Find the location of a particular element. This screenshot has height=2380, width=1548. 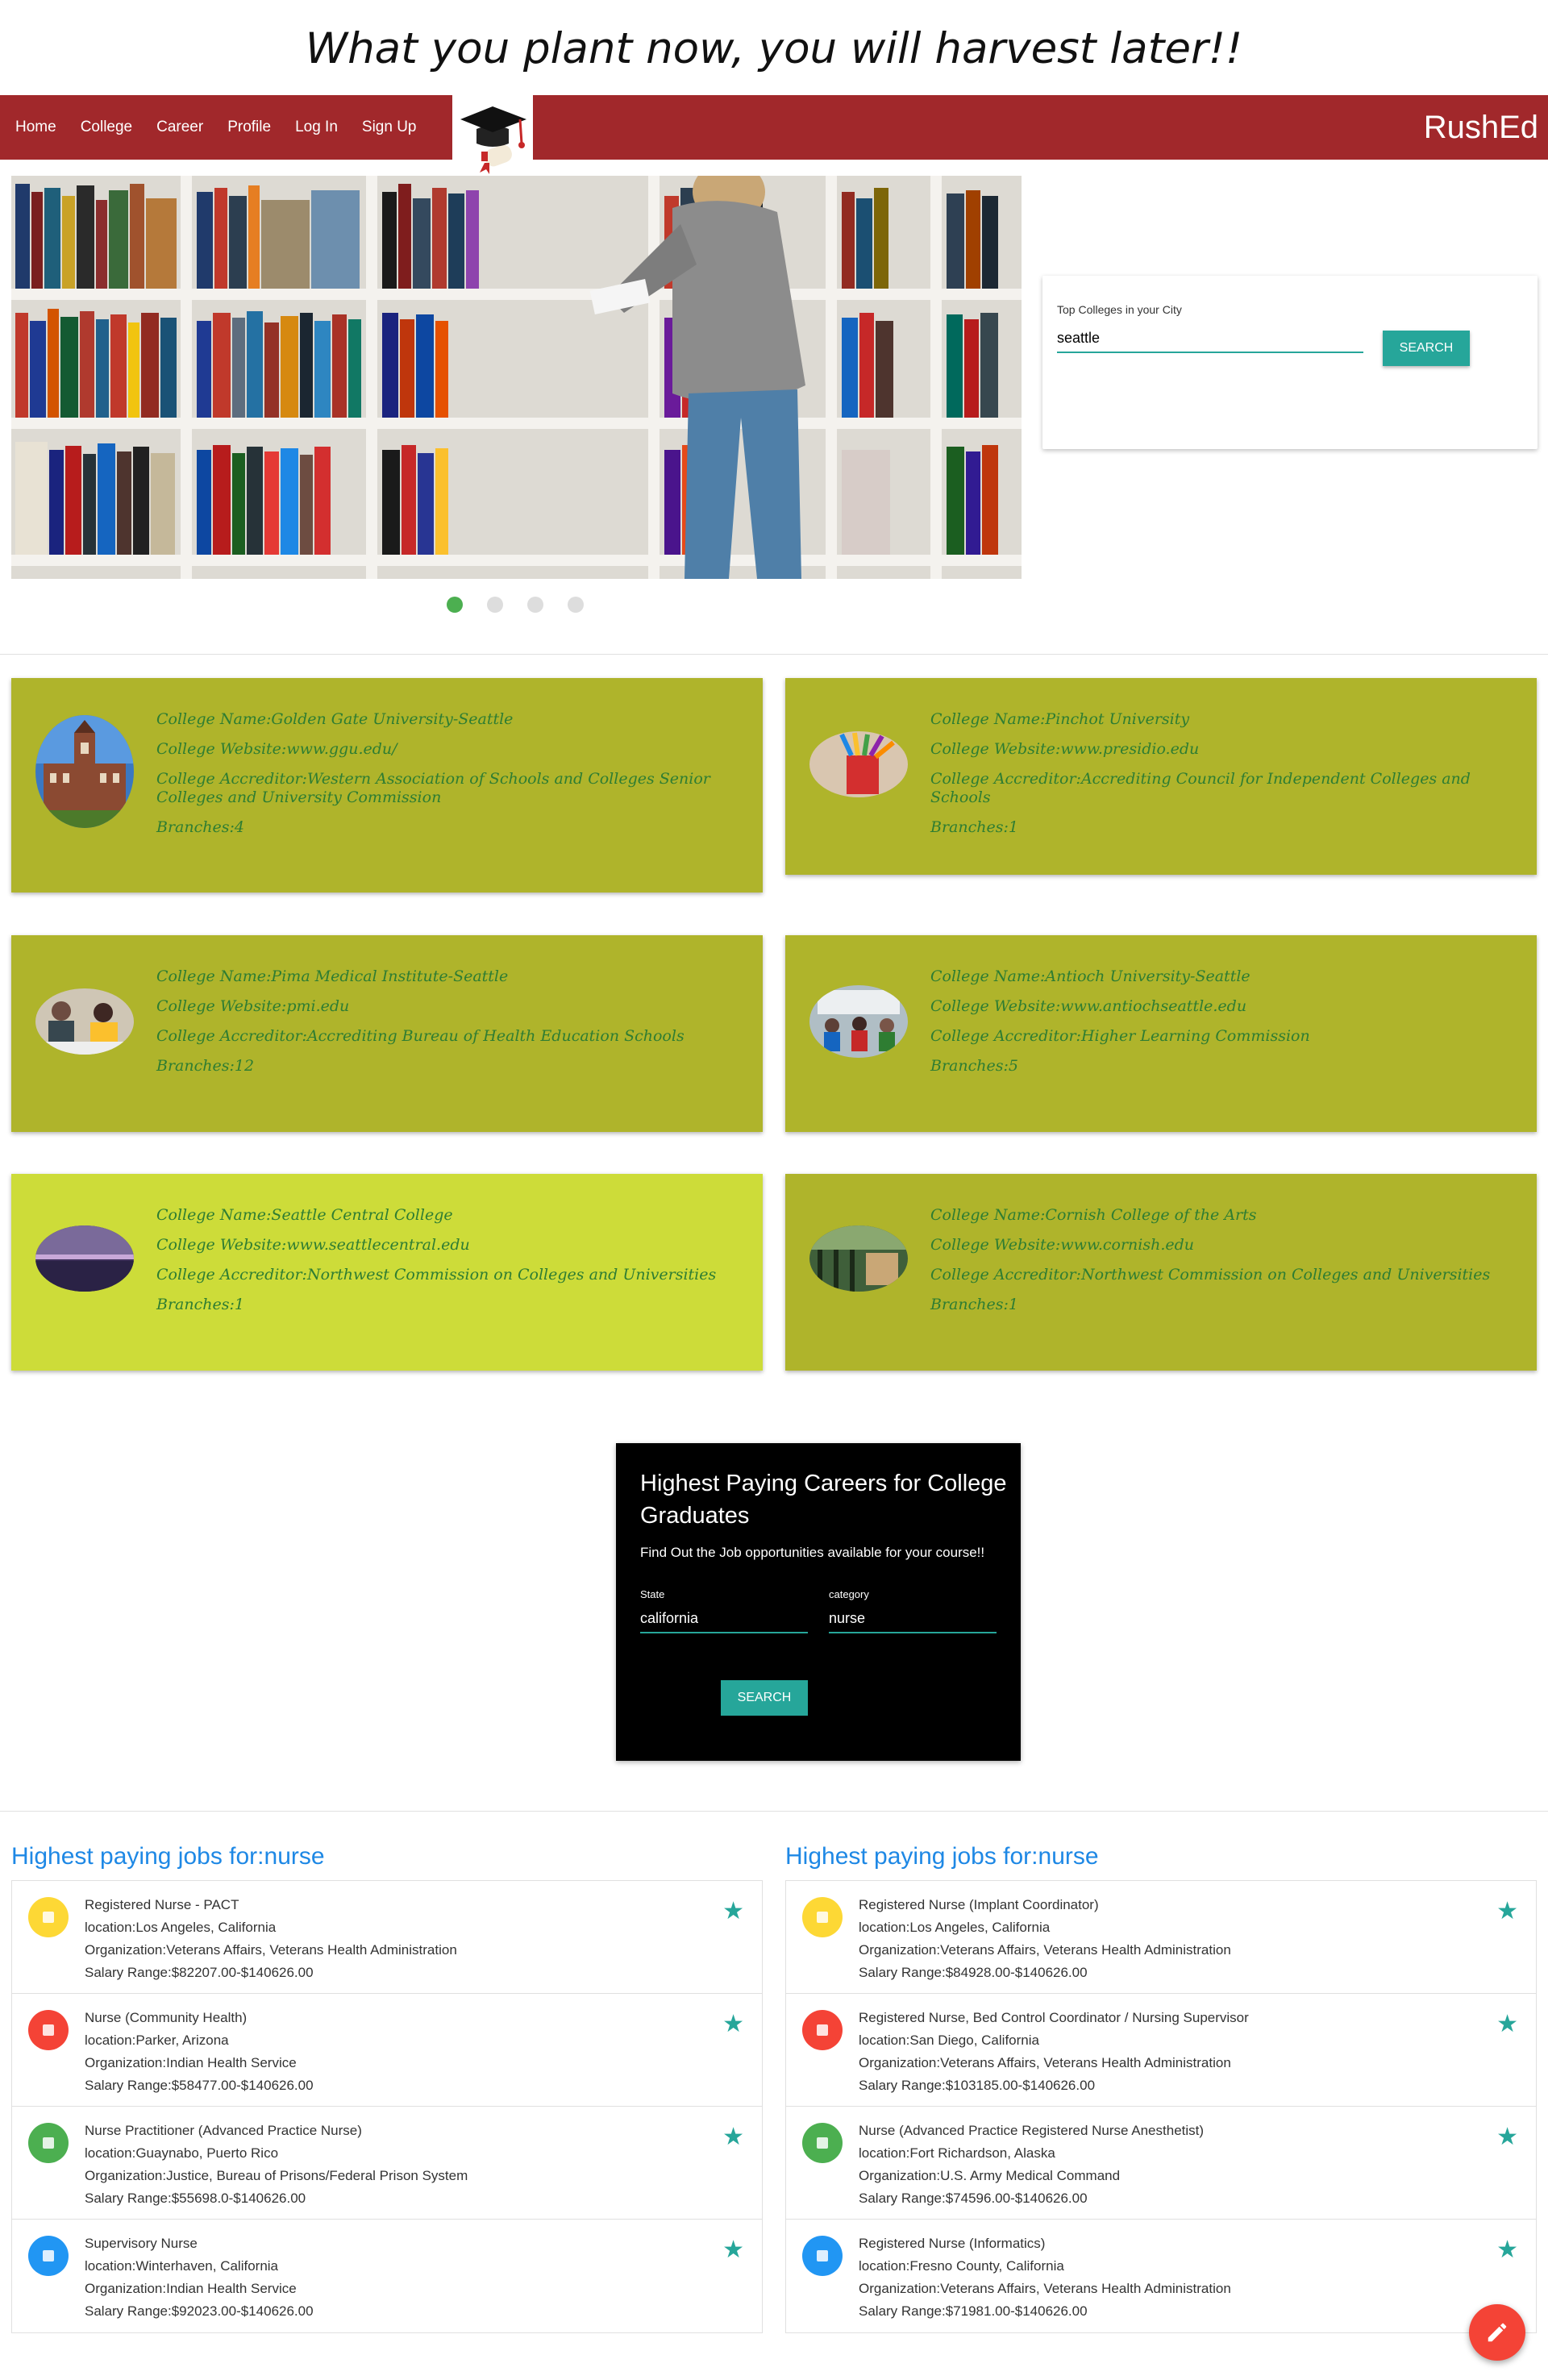

job-location: location:Winterhaven, California is located at coordinates (182, 2266).